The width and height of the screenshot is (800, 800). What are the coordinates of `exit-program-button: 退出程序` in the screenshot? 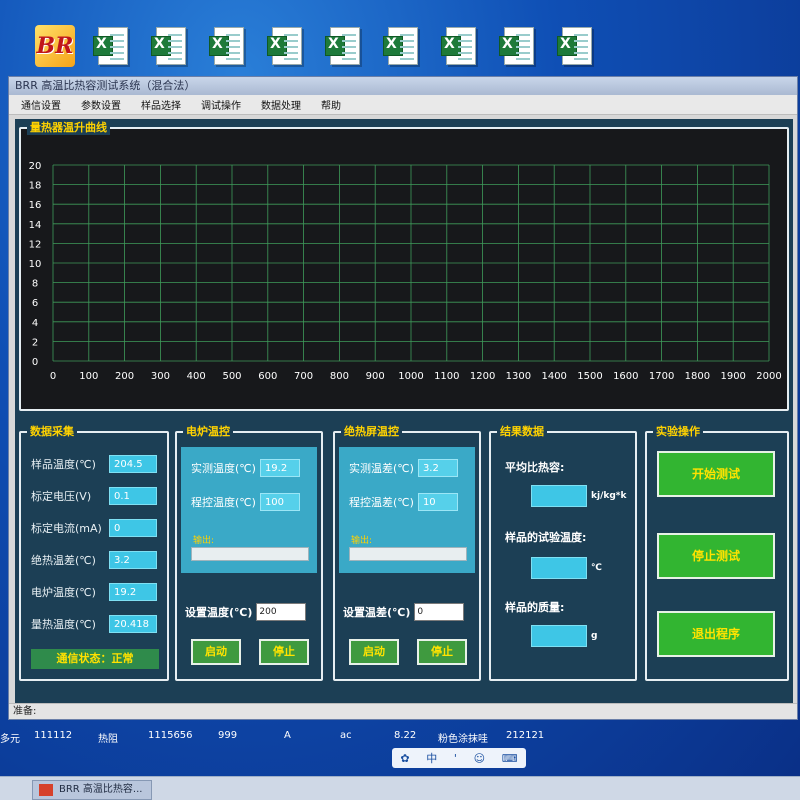 It's located at (716, 634).